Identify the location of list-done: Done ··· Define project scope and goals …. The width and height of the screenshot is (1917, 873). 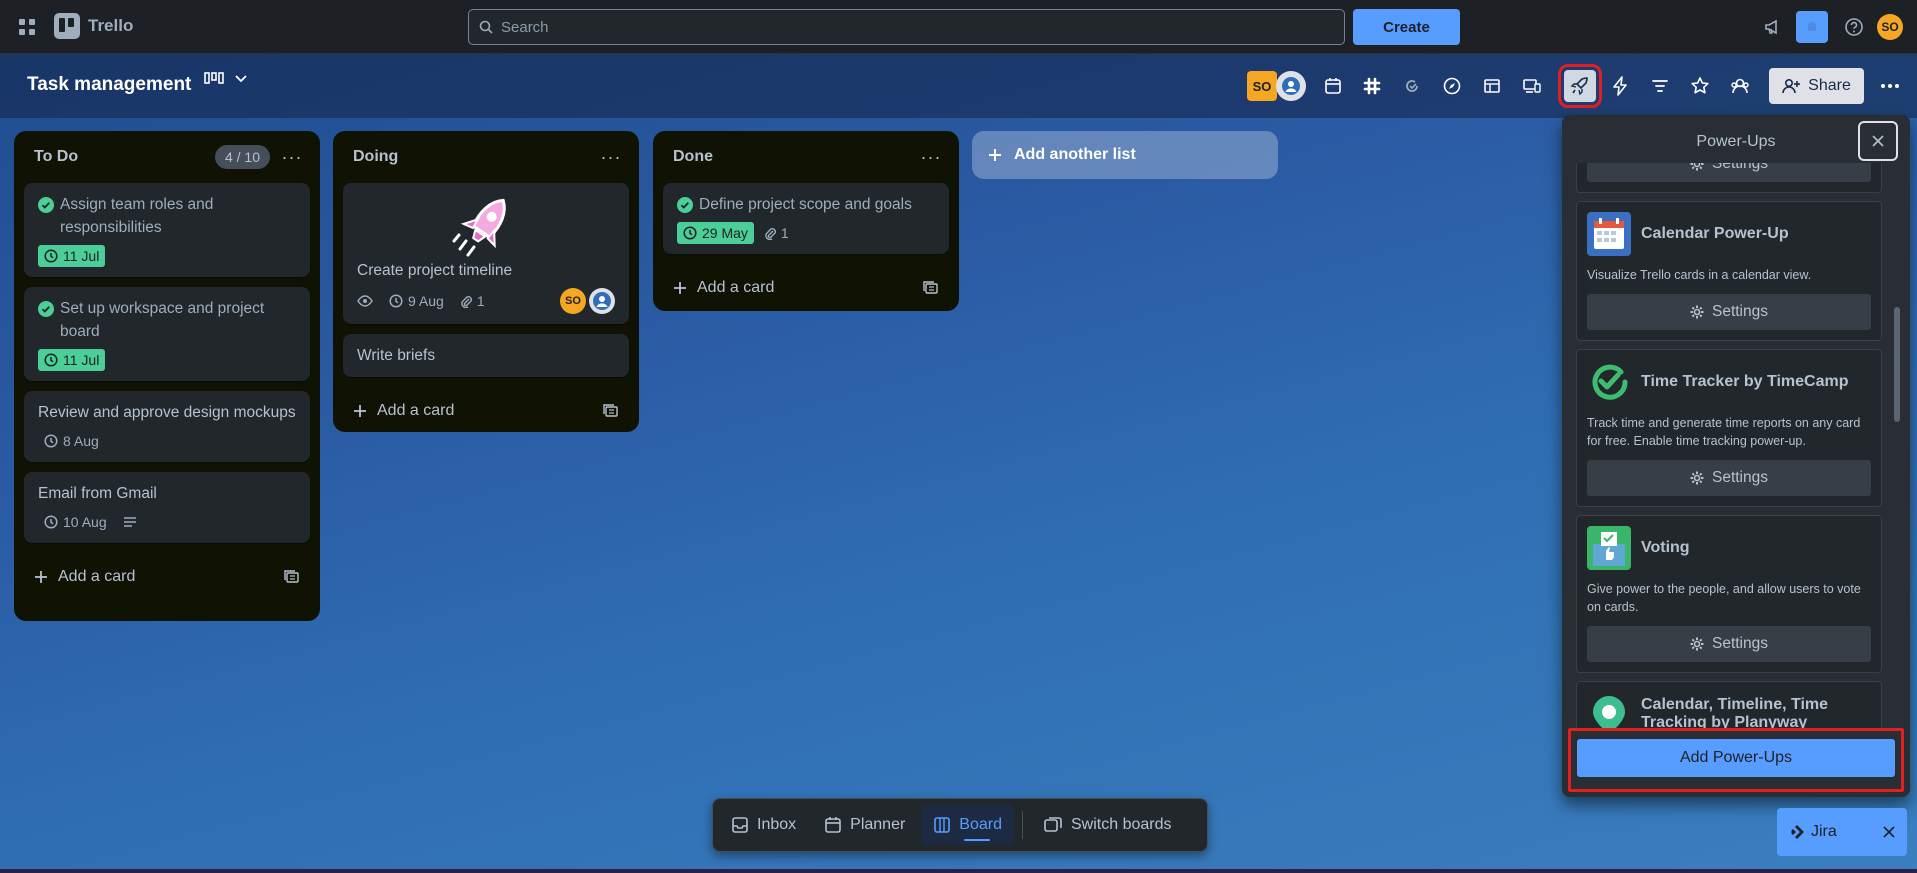
(806, 221).